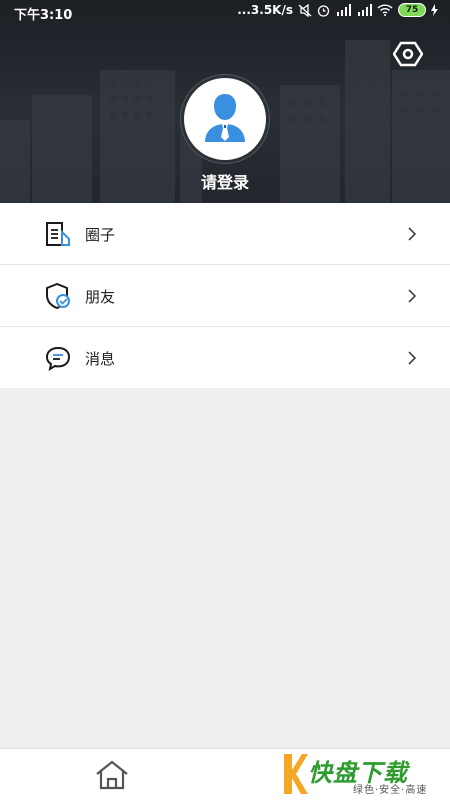 The width and height of the screenshot is (450, 801). What do you see at coordinates (364, 775) in the screenshot?
I see `watermark: 快盘下载 绿色·安全·高速` at bounding box center [364, 775].